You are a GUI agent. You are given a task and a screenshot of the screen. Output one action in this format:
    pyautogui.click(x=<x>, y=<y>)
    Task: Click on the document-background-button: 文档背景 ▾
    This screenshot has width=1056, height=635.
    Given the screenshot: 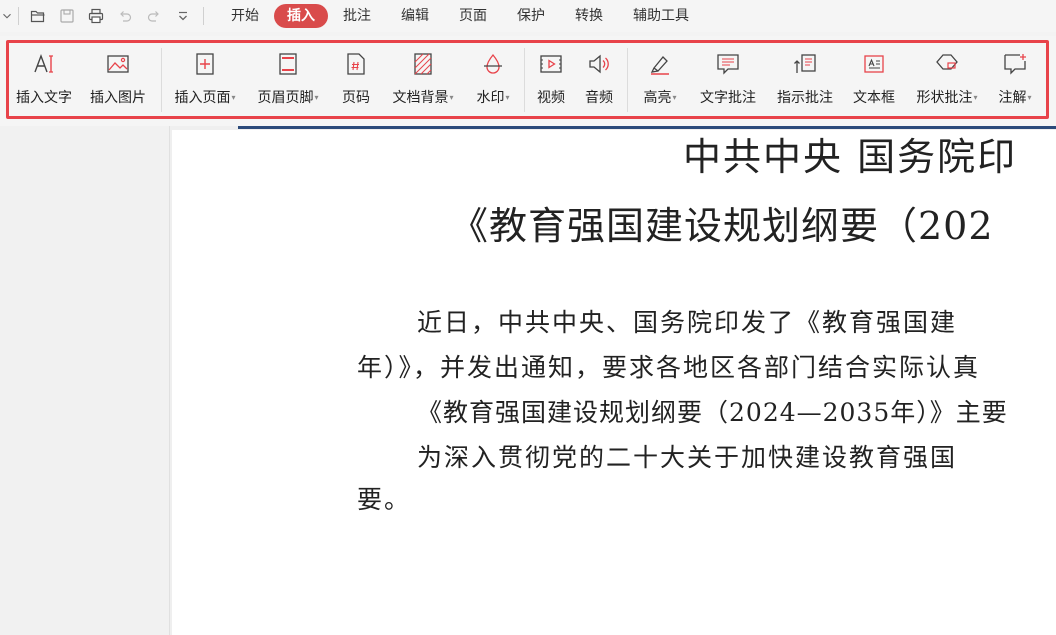 What is the action you would take?
    pyautogui.click(x=423, y=80)
    